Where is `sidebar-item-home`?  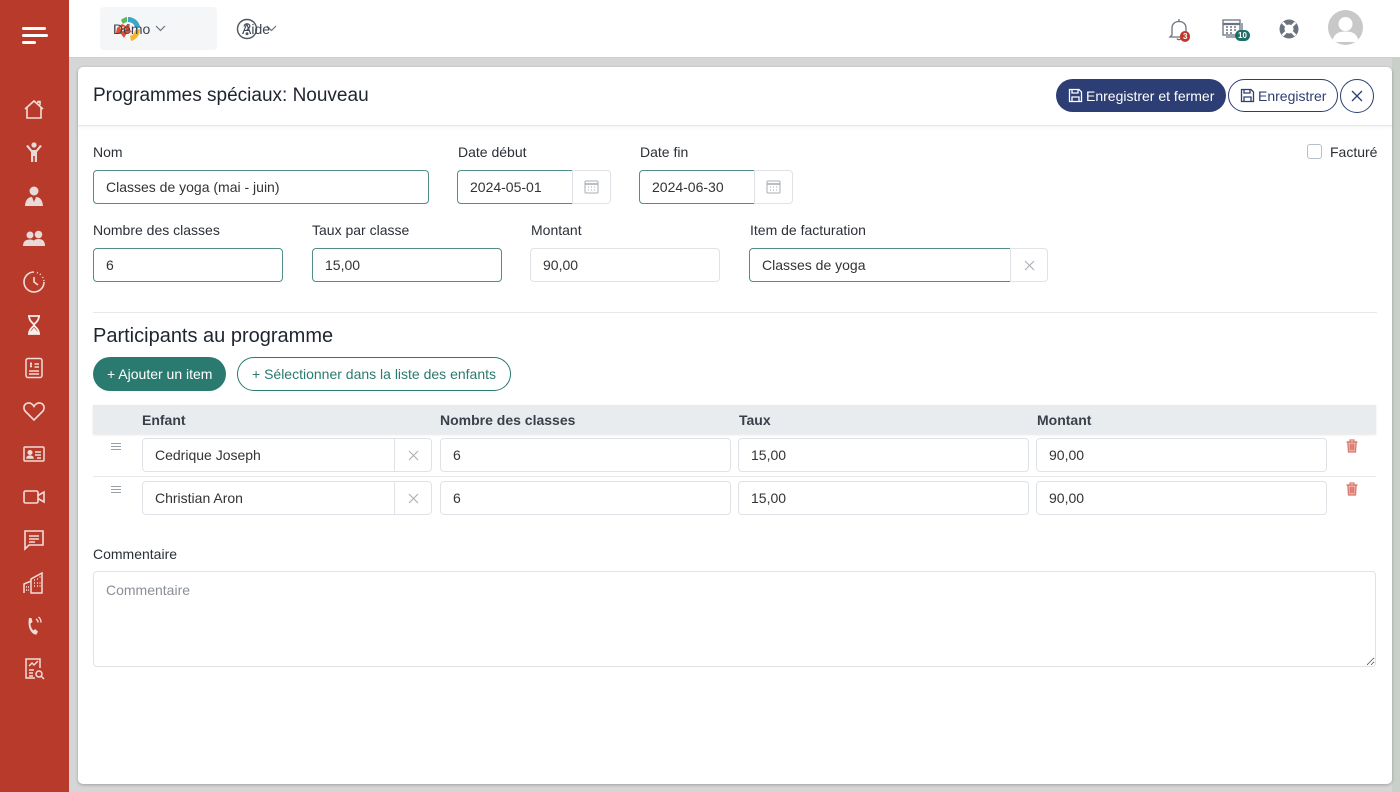
sidebar-item-home is located at coordinates (34, 110).